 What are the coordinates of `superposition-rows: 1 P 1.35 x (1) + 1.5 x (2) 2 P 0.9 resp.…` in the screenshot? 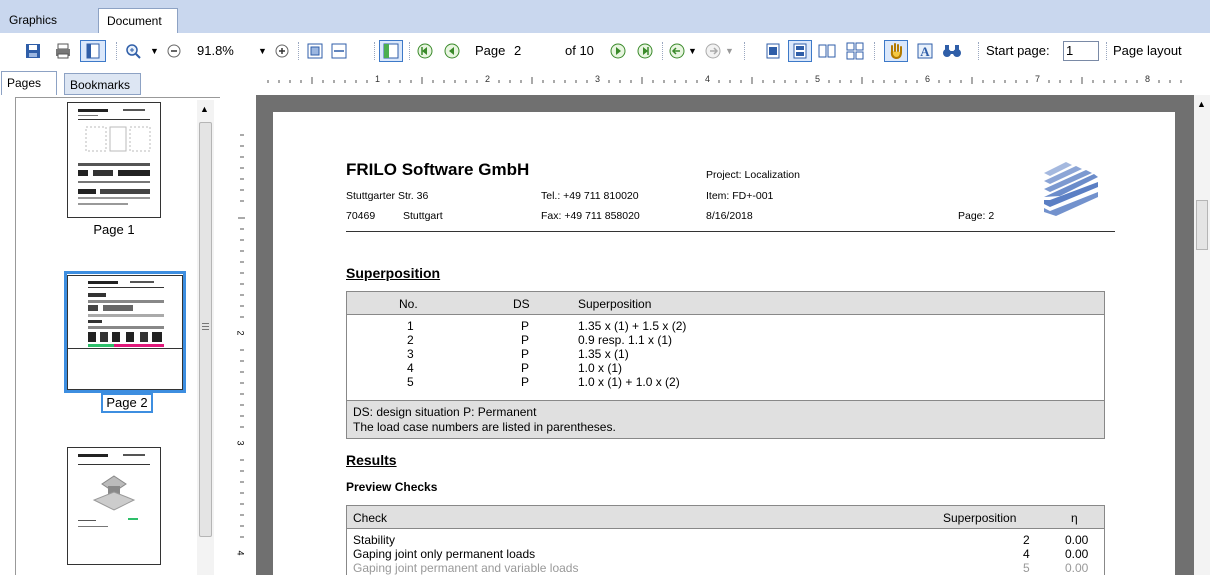 It's located at (725, 357).